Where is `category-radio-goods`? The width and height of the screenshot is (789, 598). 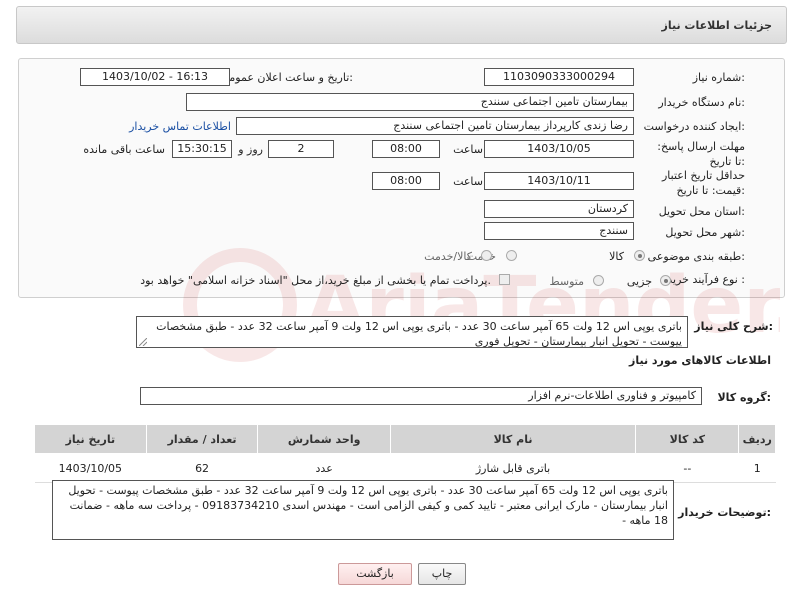
category-radio-goods is located at coordinates (639, 255).